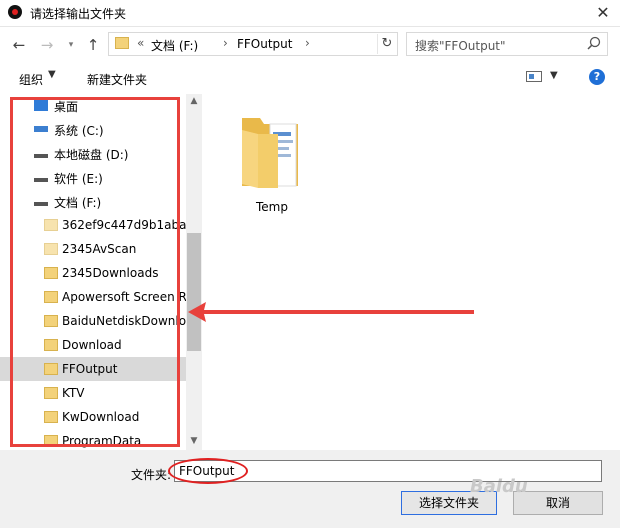 This screenshot has height=528, width=620. What do you see at coordinates (272, 207) in the screenshot?
I see `folder-item-label: Temp` at bounding box center [272, 207].